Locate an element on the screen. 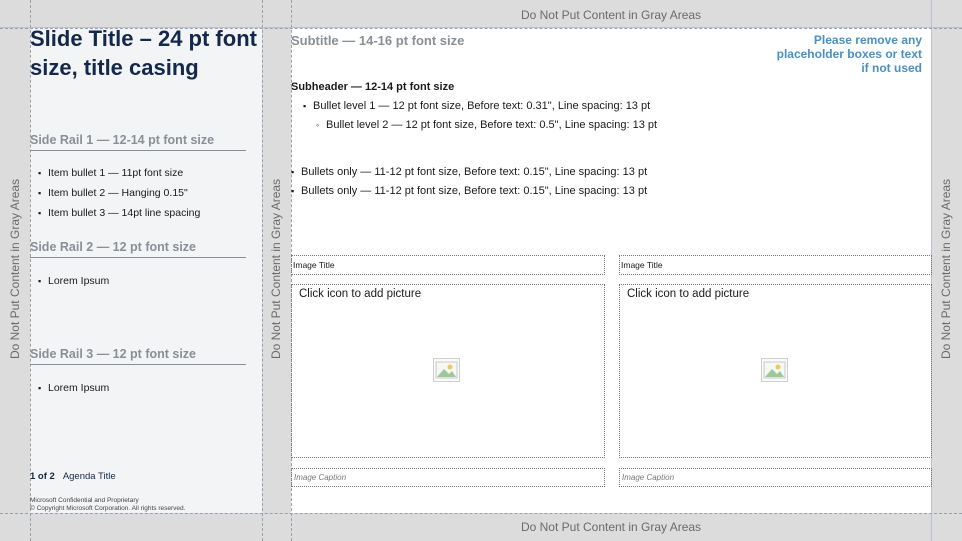 The height and width of the screenshot is (541, 962). list-item: Item bullet 2 — Hanging 0.15" is located at coordinates (119, 193).